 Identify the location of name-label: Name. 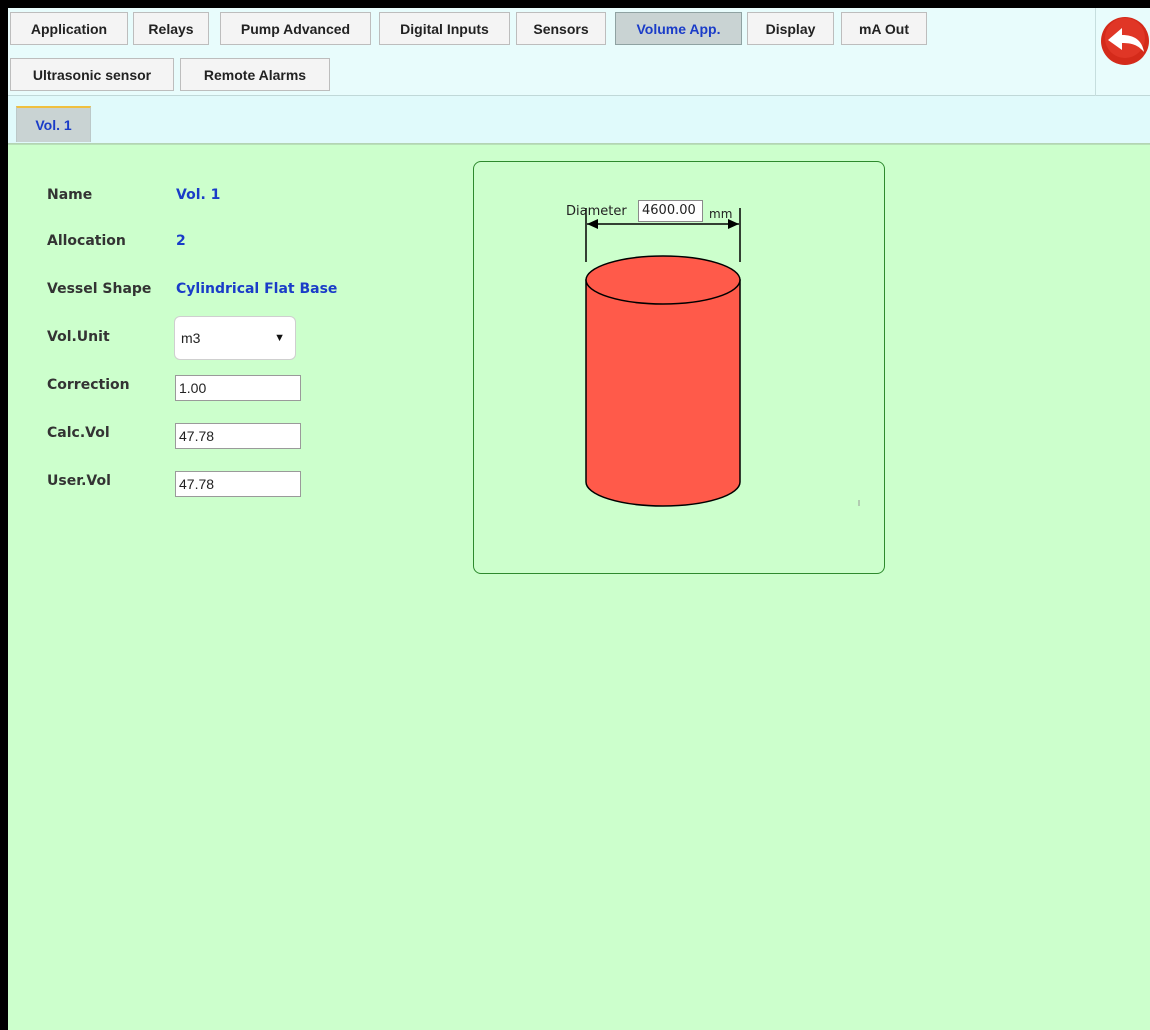
(70, 195).